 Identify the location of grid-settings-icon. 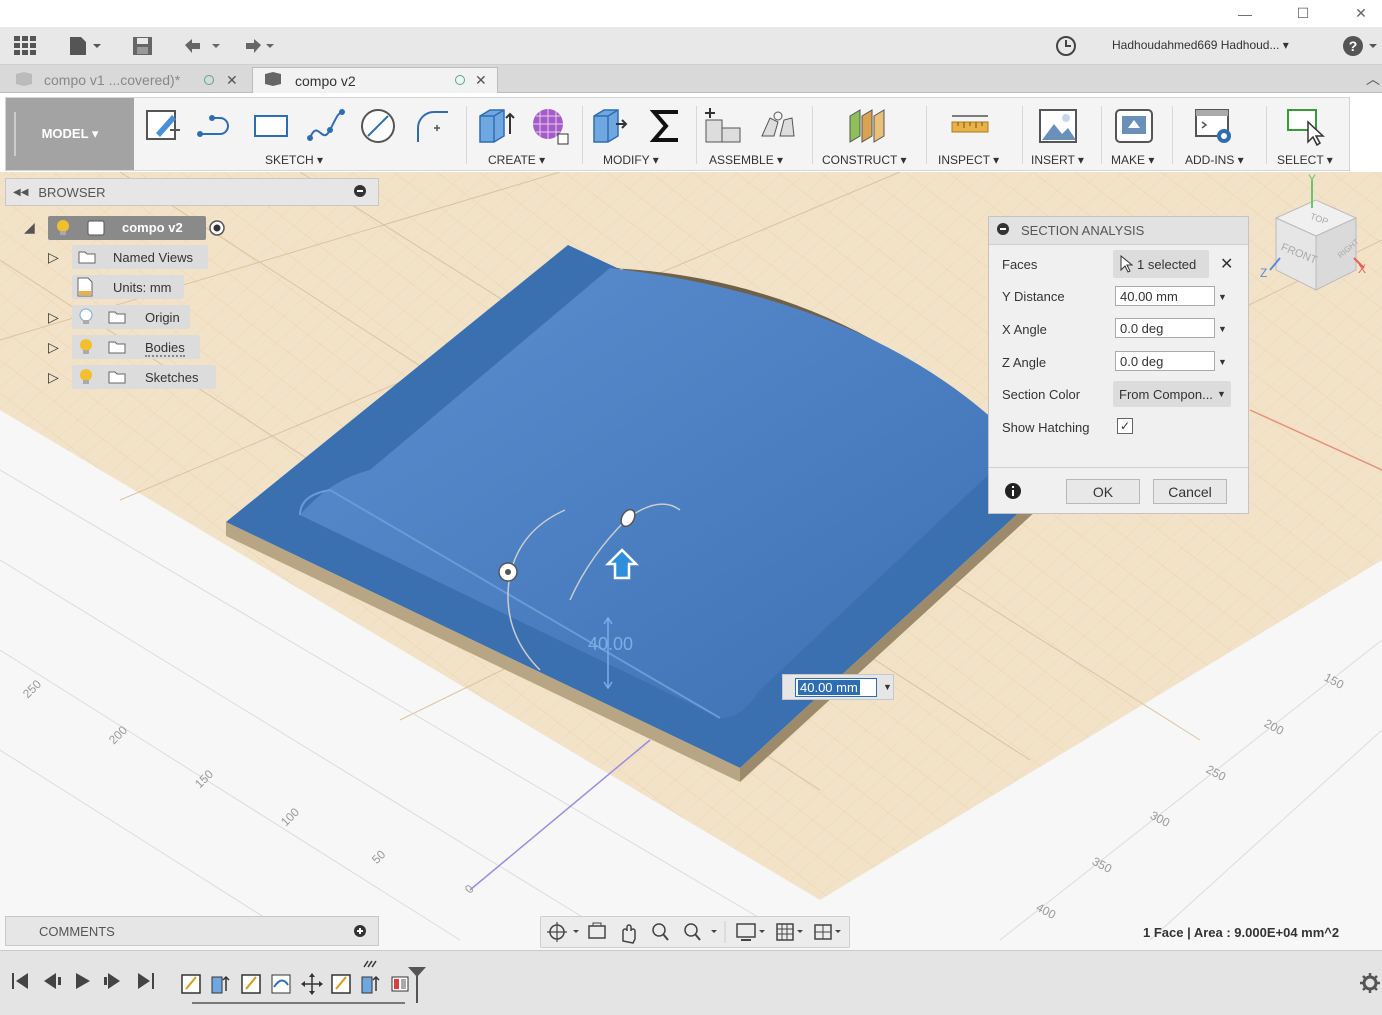
(789, 932).